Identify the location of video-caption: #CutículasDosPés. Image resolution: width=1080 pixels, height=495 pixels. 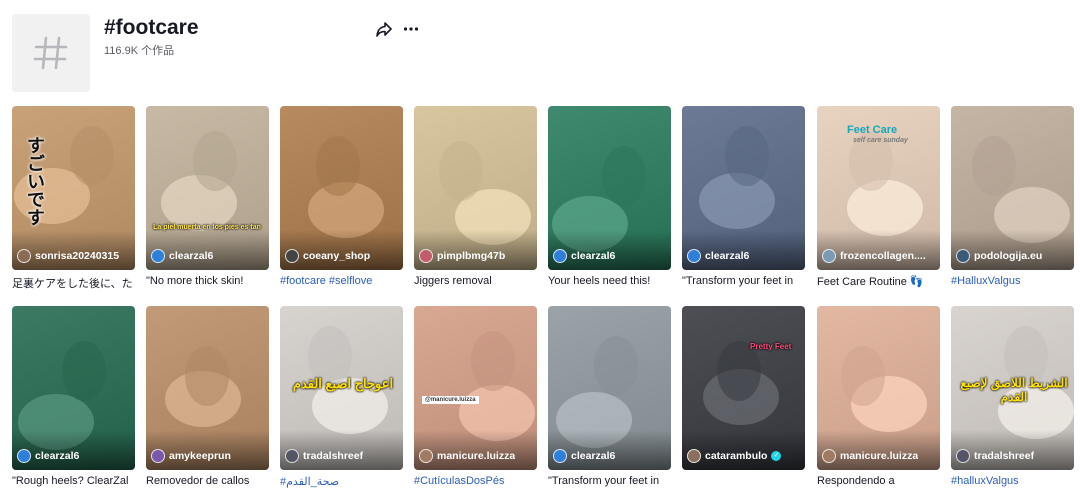
(475, 482).